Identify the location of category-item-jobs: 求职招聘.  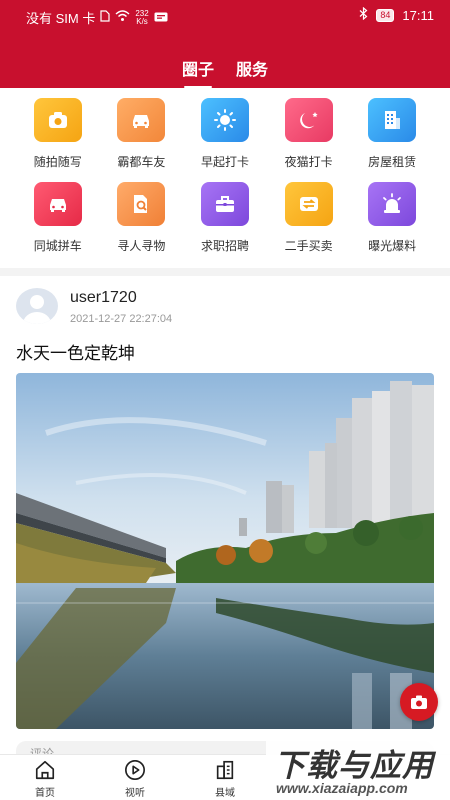
(225, 218).